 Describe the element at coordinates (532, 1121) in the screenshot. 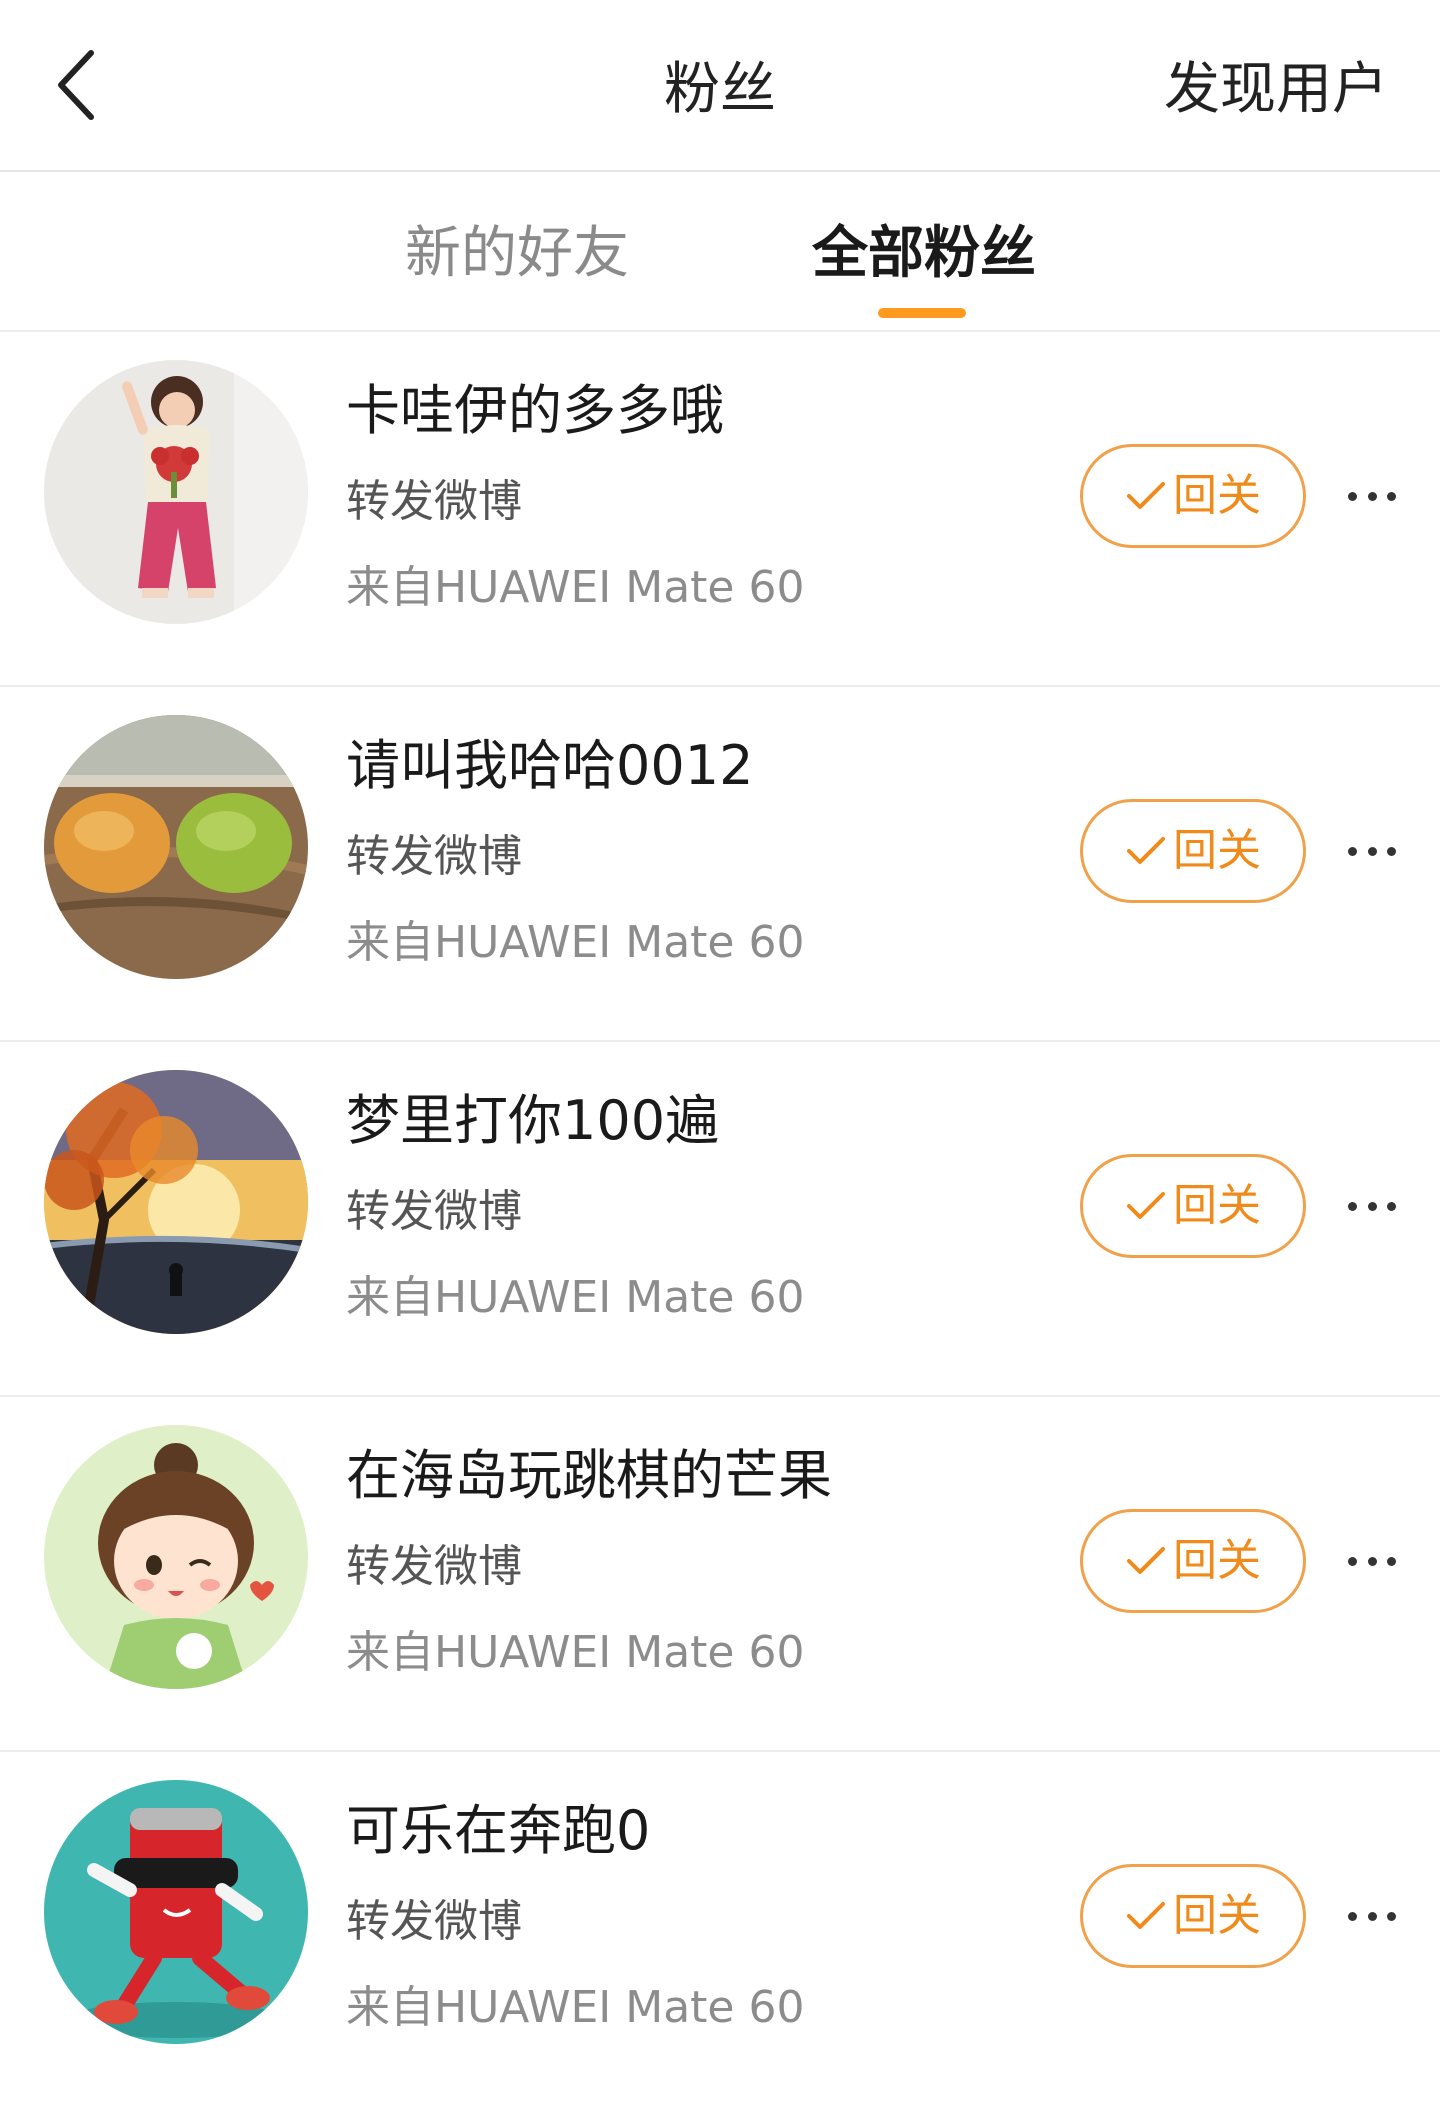

I see `fan-name: 梦里打你100遍` at that location.